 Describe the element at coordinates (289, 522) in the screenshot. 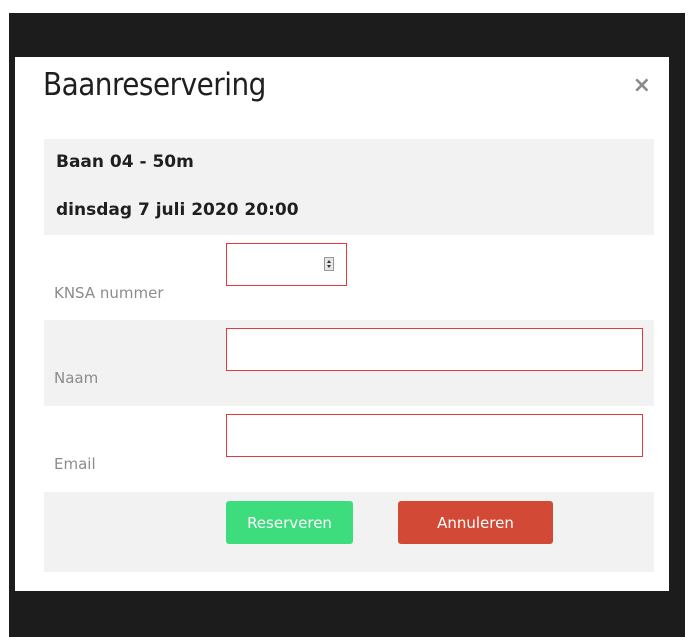

I see `reserve-button: Reserveren` at that location.